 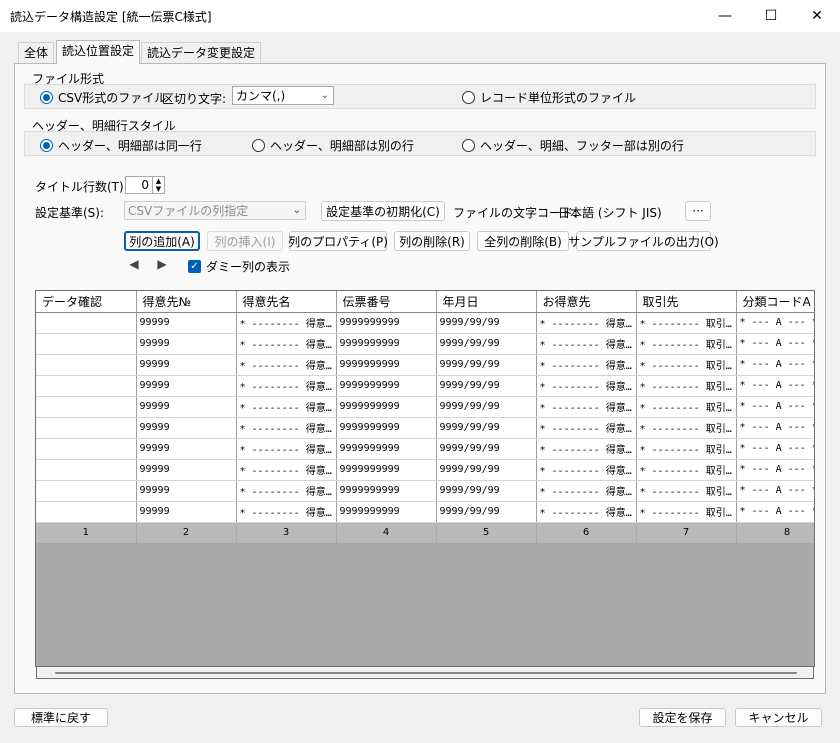 What do you see at coordinates (386, 532) in the screenshot?
I see `column-number: 4` at bounding box center [386, 532].